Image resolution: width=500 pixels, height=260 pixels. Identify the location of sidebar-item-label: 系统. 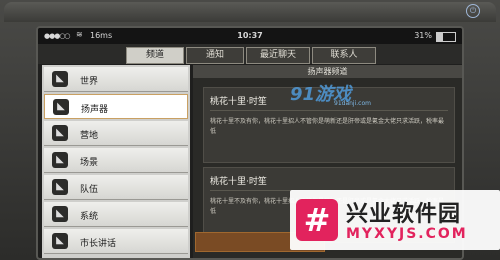
(89, 217).